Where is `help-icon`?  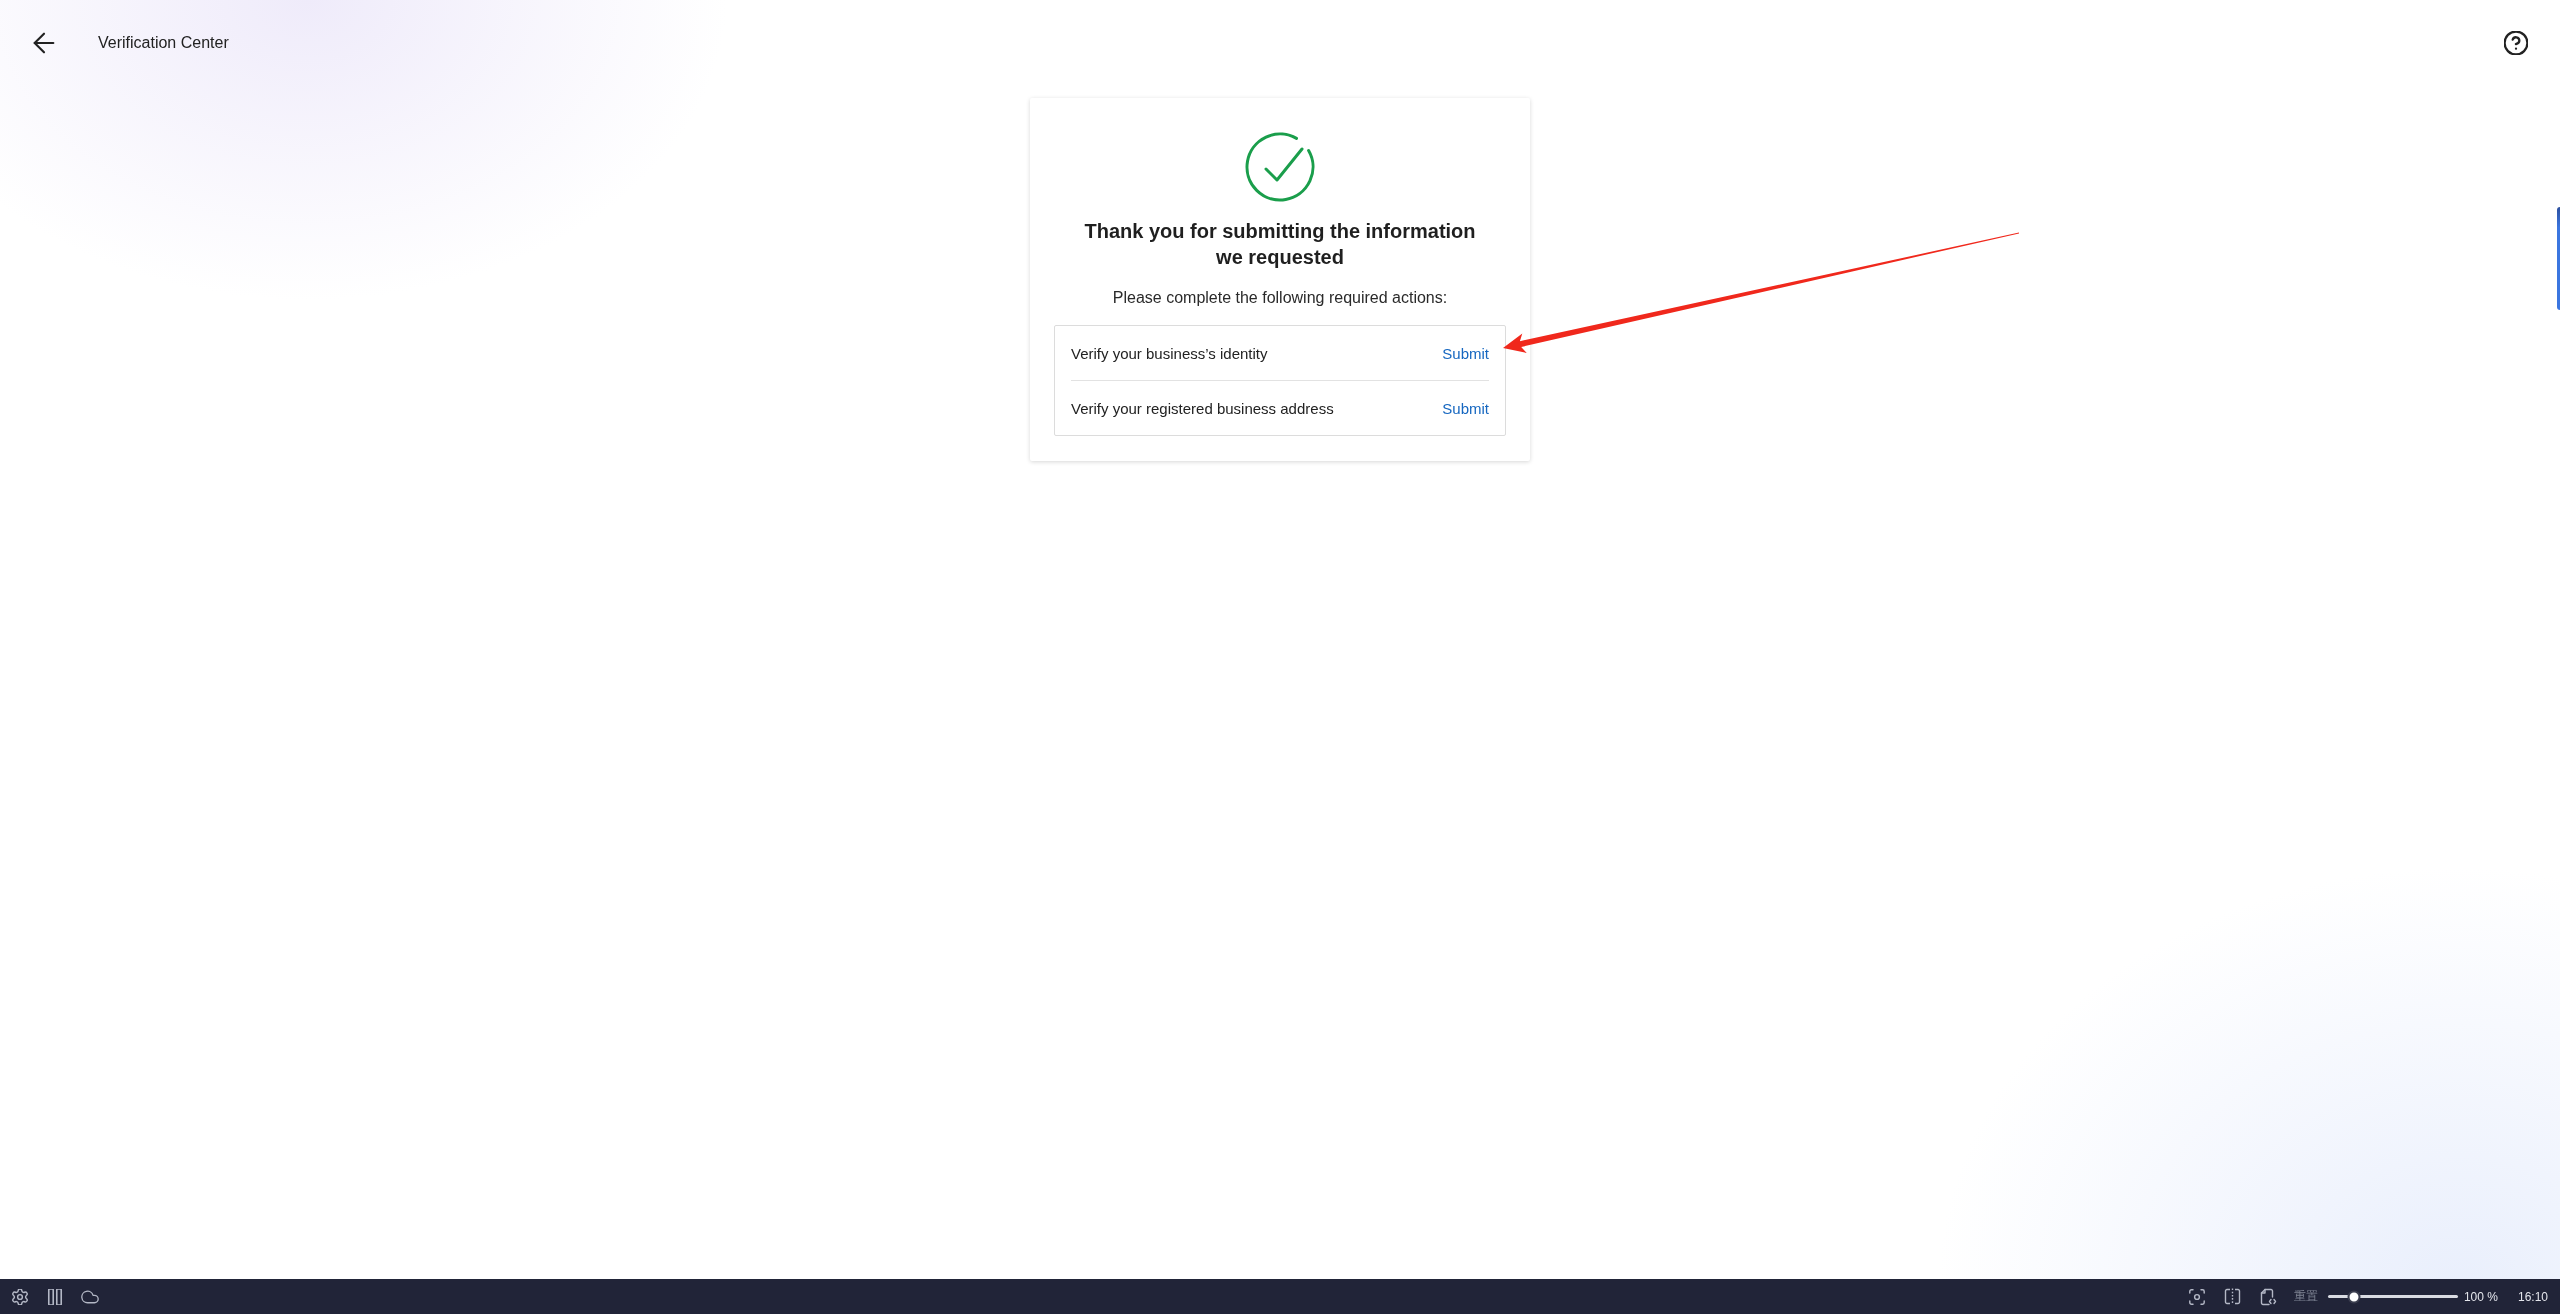
help-icon is located at coordinates (2516, 43).